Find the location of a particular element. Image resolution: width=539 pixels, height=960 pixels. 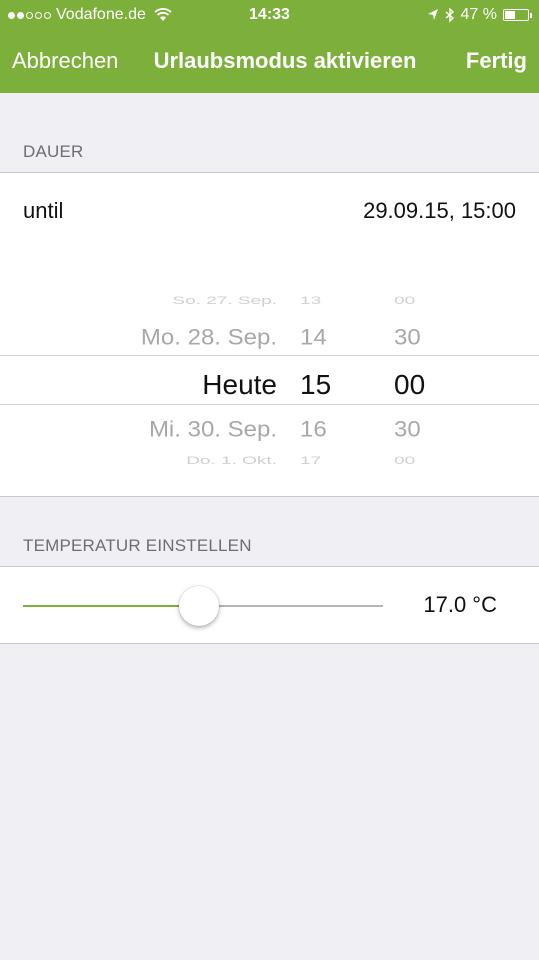

page-title: Urlaubsmodus aktivieren is located at coordinates (285, 60).